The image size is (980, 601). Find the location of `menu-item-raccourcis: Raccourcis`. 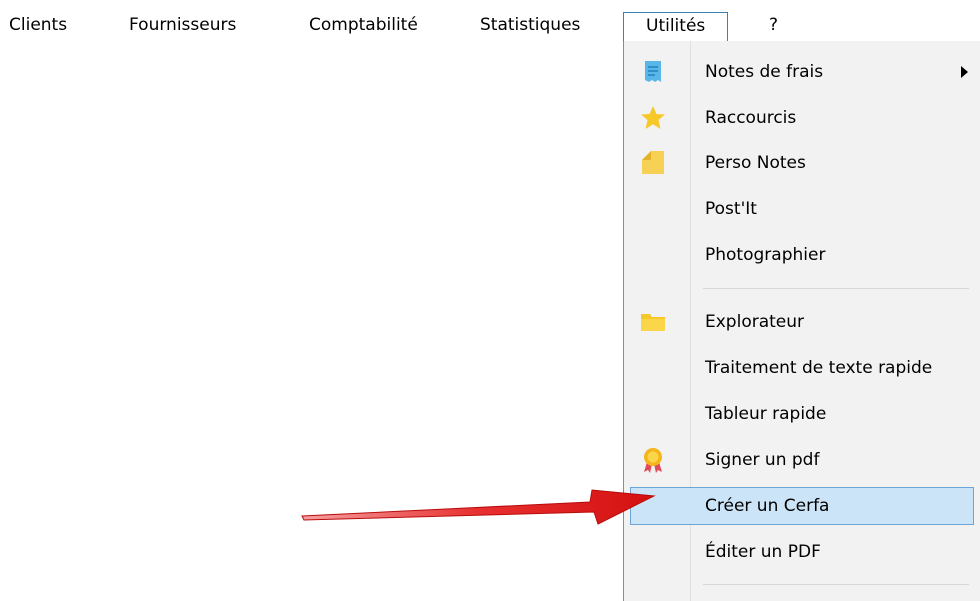

menu-item-raccourcis: Raccourcis is located at coordinates (802, 118).